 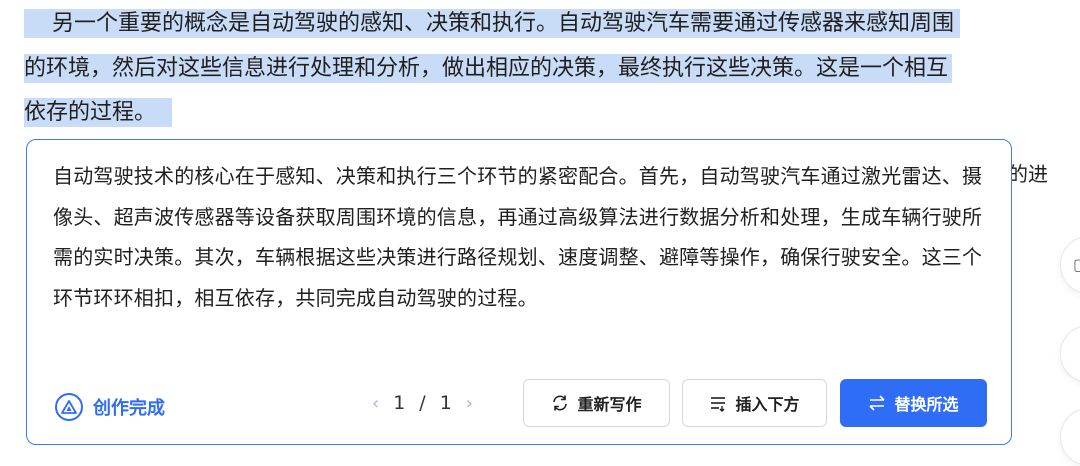 What do you see at coordinates (877, 403) in the screenshot?
I see `swap-icon` at bounding box center [877, 403].